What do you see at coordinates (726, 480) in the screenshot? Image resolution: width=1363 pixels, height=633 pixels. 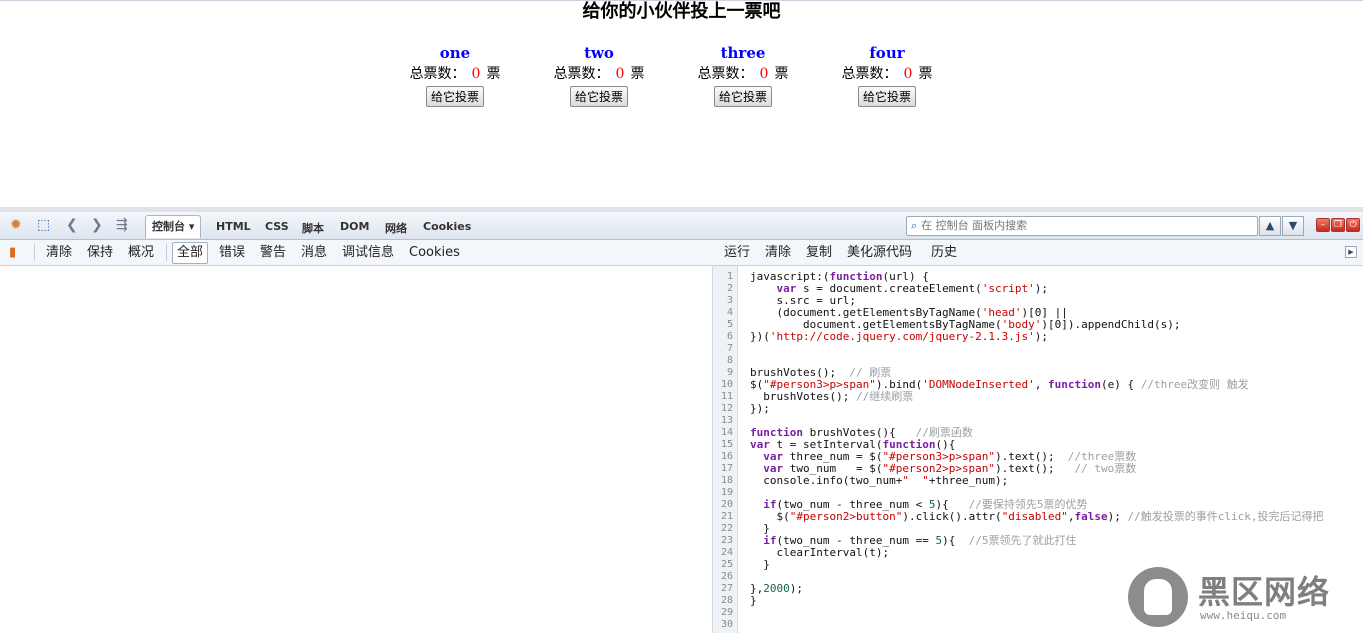 I see `line-number: 18` at bounding box center [726, 480].